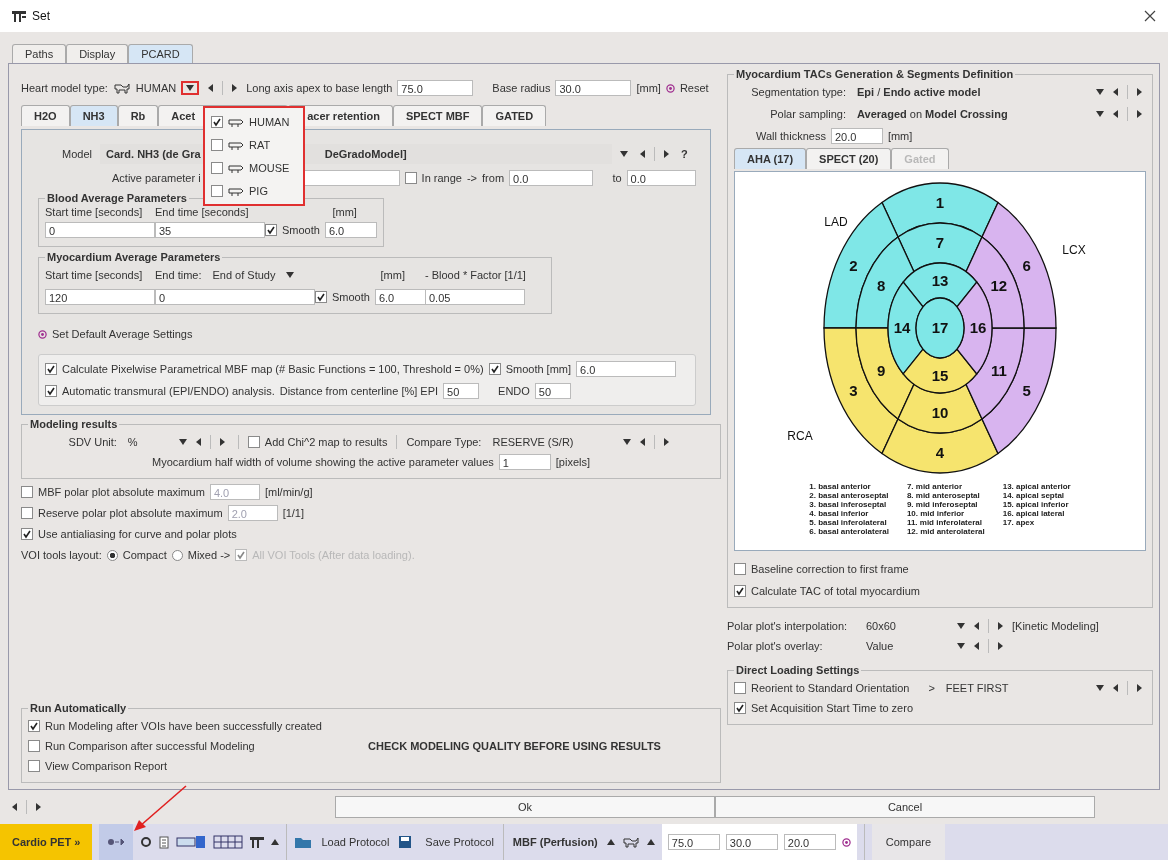 This screenshot has width=1168, height=860. Describe the element at coordinates (244, 275) in the screenshot. I see `end-time-dropdown: End of Study` at that location.